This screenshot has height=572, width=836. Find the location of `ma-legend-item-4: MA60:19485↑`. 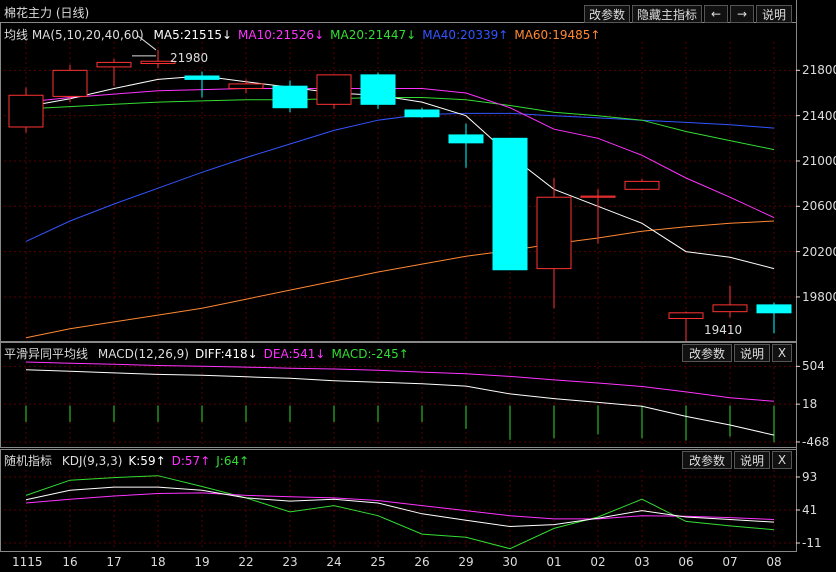

ma-legend-item-4: MA60:19485↑ is located at coordinates (557, 35).